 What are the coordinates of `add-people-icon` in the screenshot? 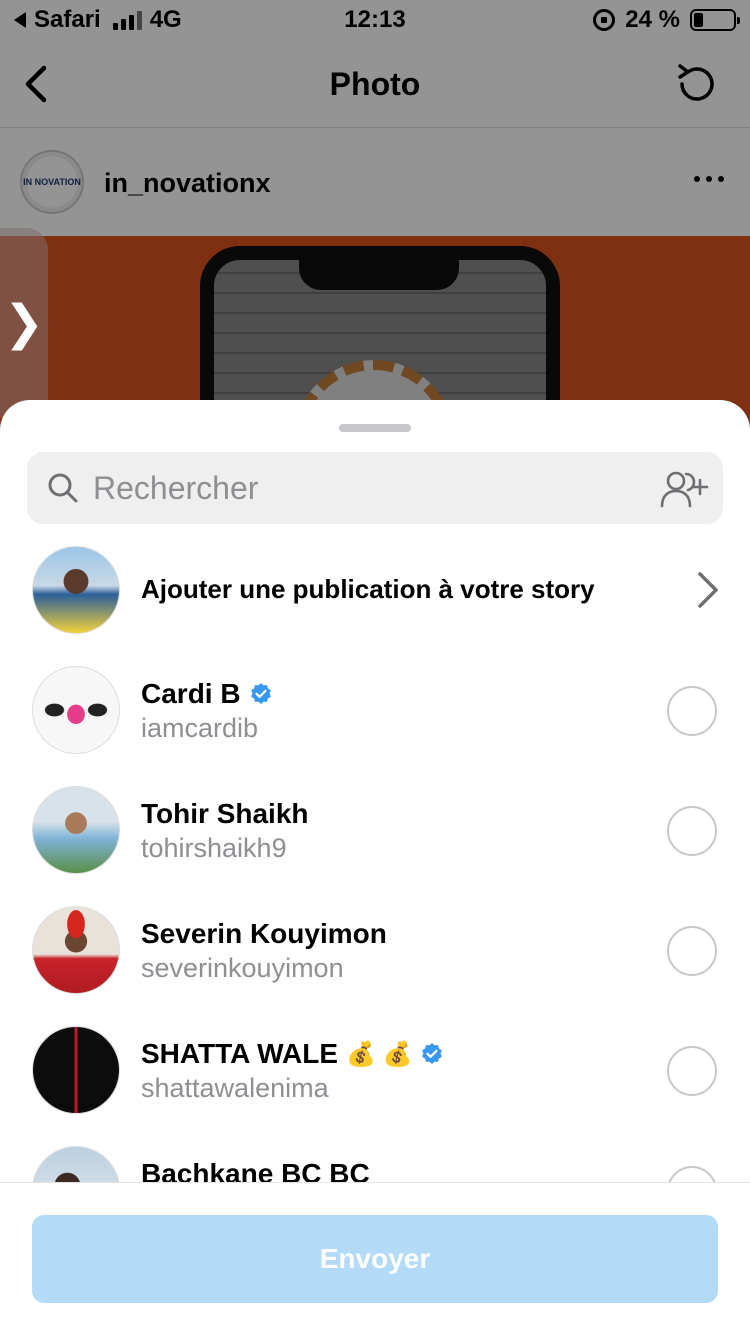 It's located at (684, 490).